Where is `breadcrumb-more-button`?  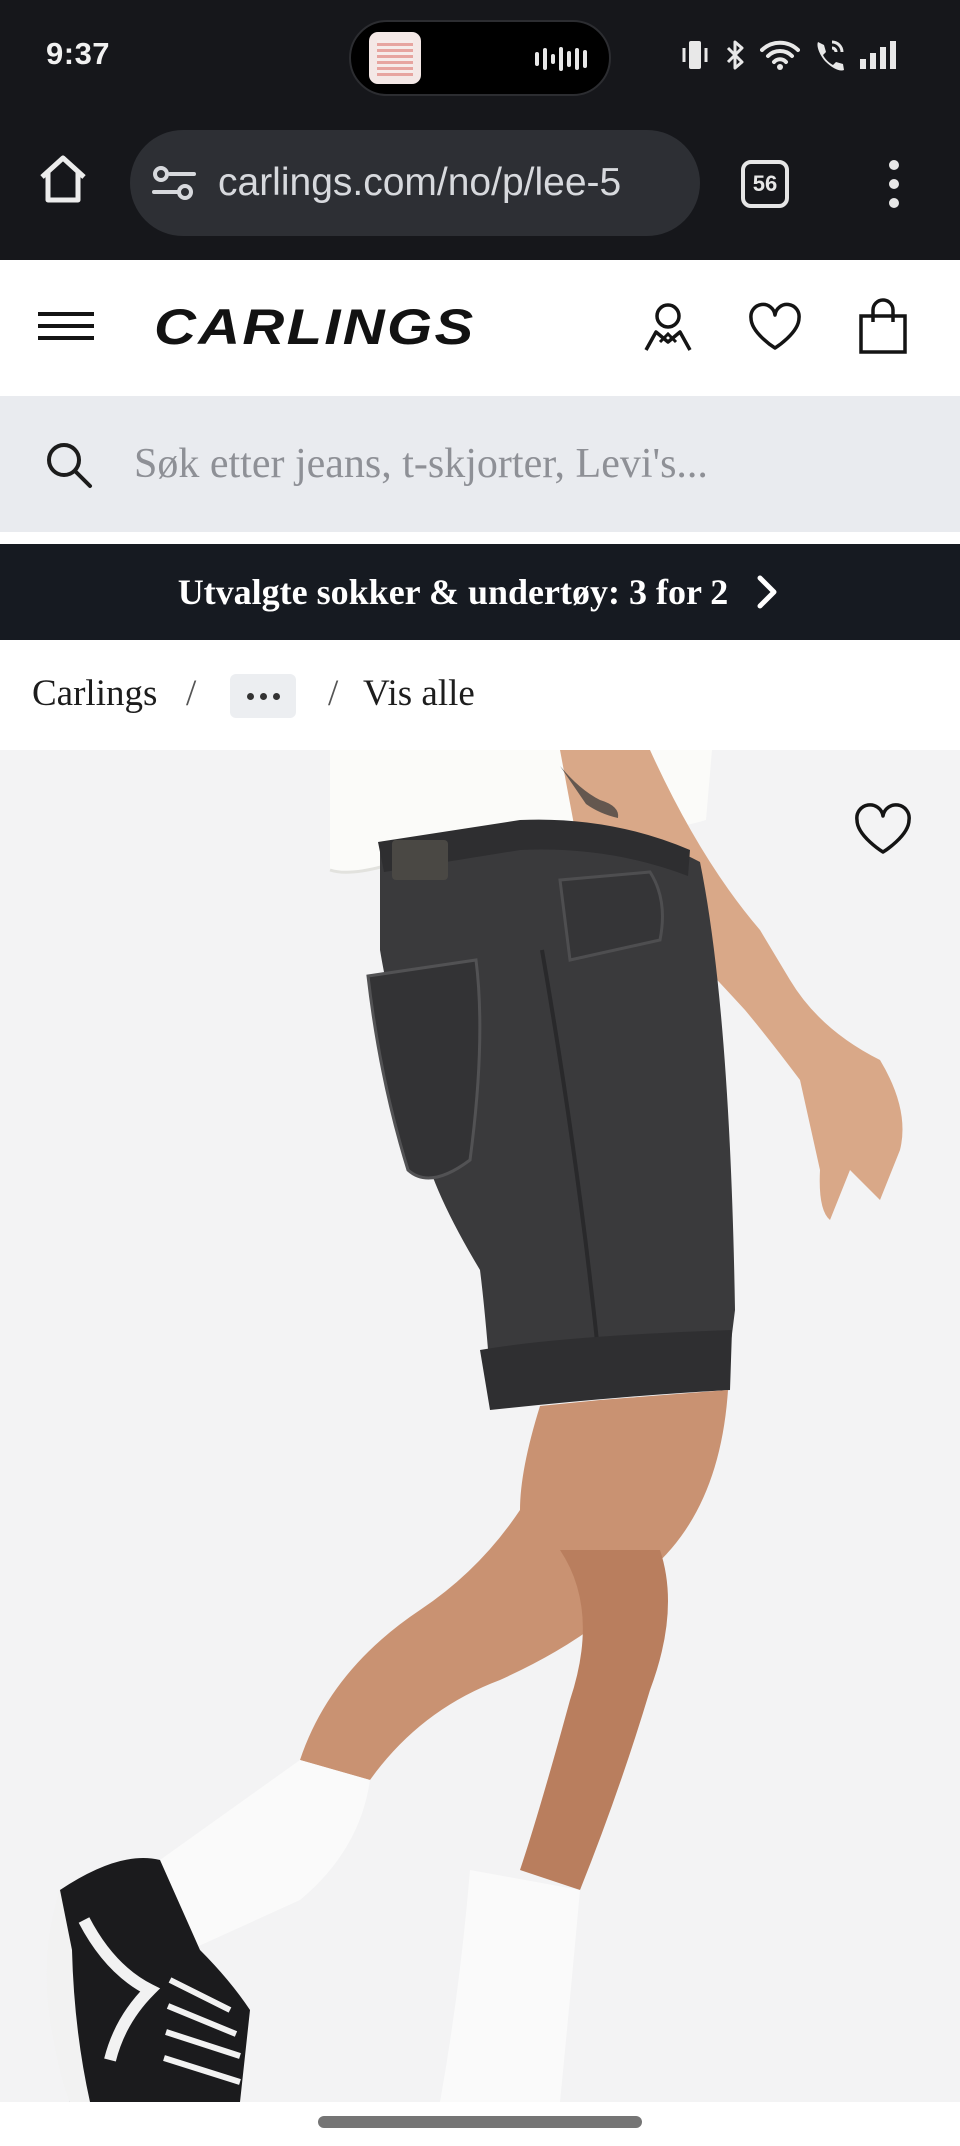
breadcrumb-more-button is located at coordinates (263, 696).